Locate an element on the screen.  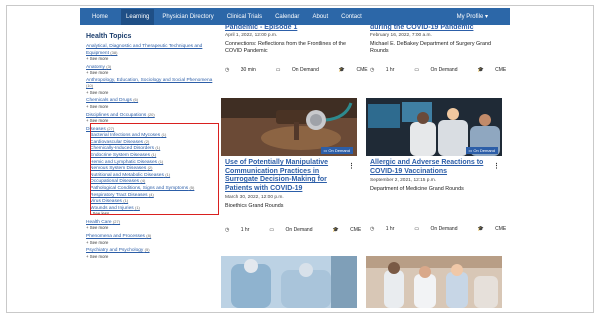
topic-phenomena: Phenomena and Processes (8) is located at coordinates (150, 236).